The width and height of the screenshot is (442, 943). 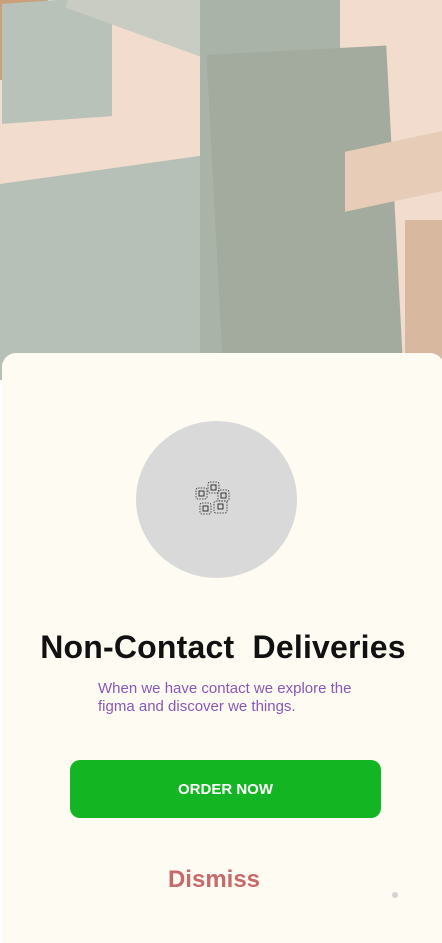 I want to click on page-indicator-dot, so click(x=395, y=895).